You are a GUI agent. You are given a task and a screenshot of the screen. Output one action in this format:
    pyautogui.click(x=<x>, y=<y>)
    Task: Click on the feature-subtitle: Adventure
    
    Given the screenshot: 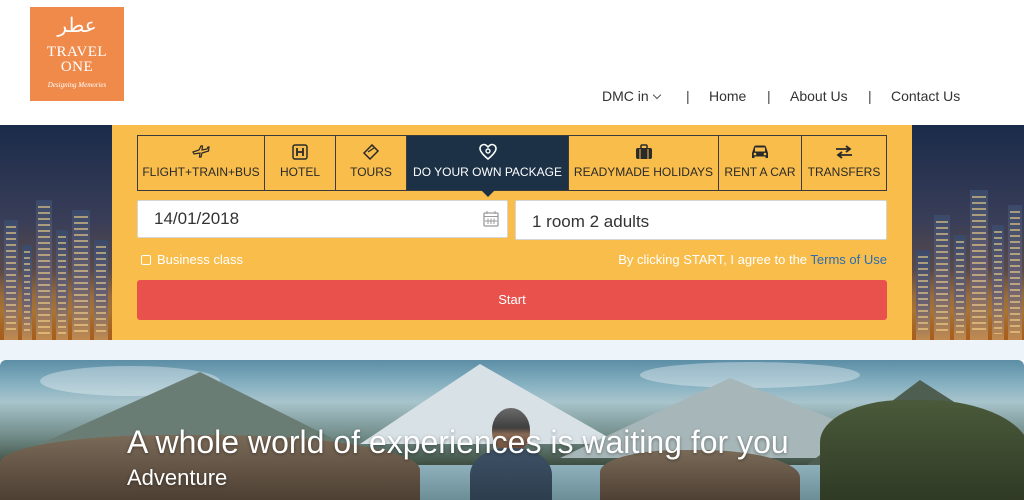 What is the action you would take?
    pyautogui.click(x=177, y=478)
    